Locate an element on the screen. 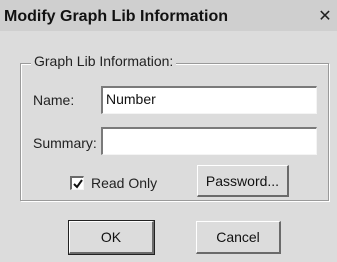 This screenshot has width=337, height=262. close-icon: ✕ is located at coordinates (325, 17).